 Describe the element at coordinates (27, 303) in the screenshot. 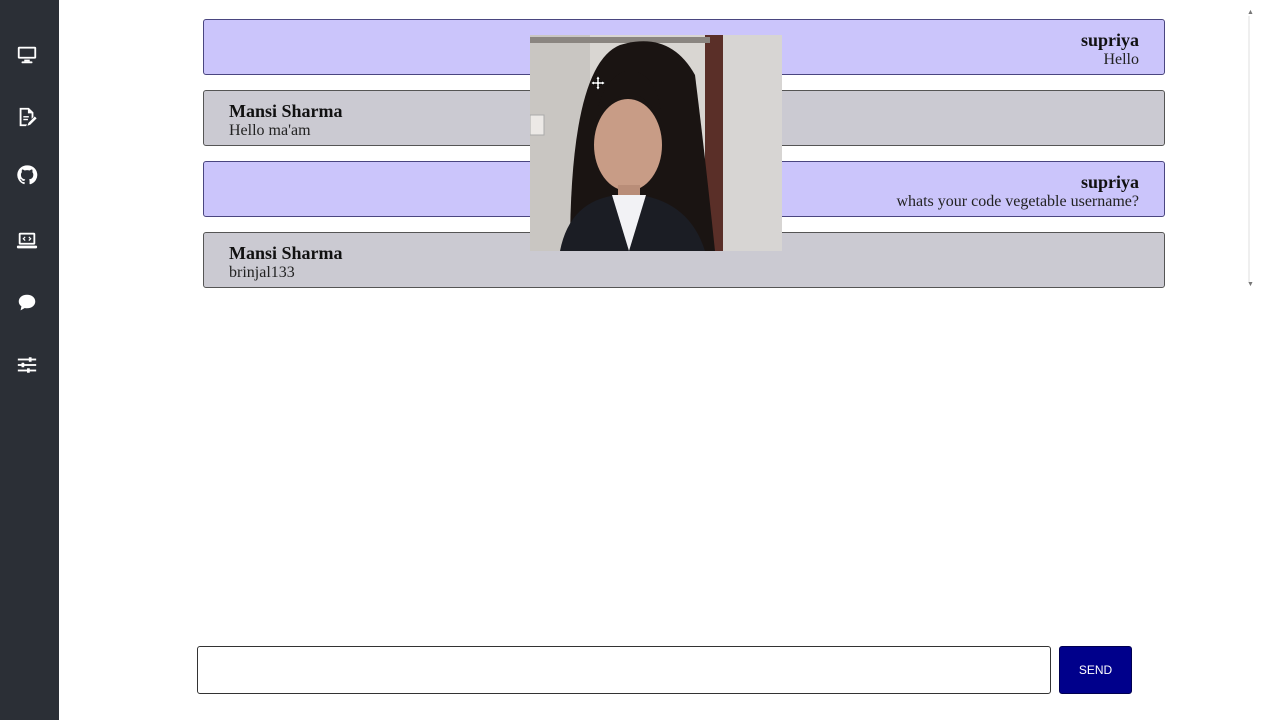

I see `chat-bubble-icon` at that location.